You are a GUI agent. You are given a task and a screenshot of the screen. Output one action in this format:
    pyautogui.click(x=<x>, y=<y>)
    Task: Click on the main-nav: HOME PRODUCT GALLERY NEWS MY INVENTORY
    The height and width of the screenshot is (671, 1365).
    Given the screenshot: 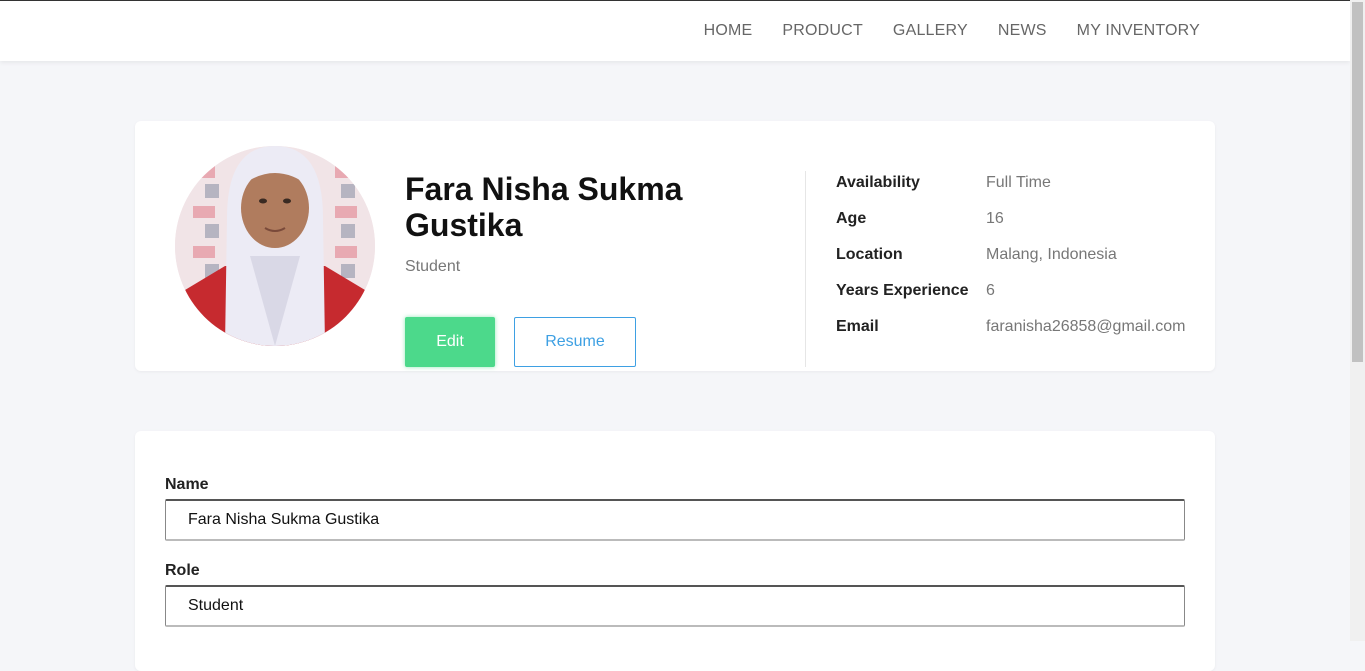 What is the action you would take?
    pyautogui.click(x=952, y=31)
    